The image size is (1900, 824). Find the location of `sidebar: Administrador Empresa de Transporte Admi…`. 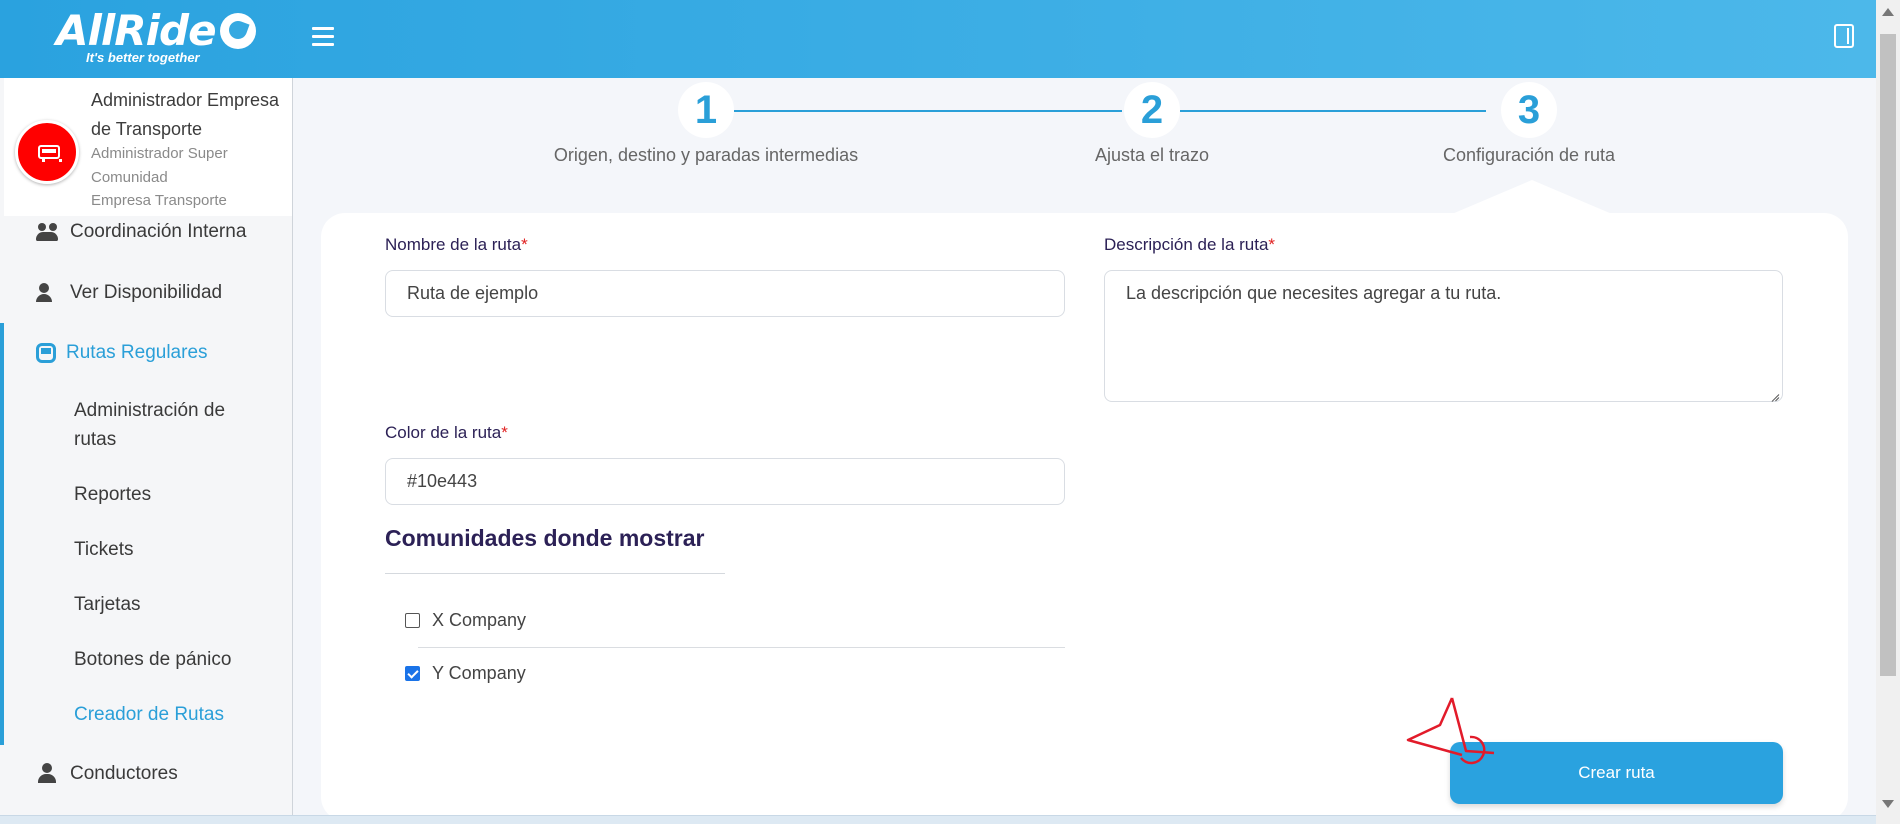

sidebar: Administrador Empresa de Transporte Admi… is located at coordinates (146, 446).